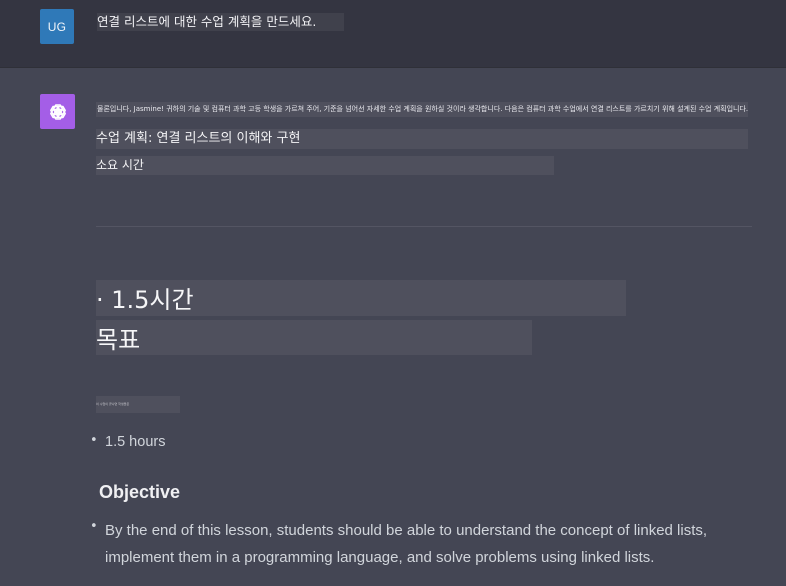 The width and height of the screenshot is (786, 586). Describe the element at coordinates (393, 34) in the screenshot. I see `user-message-row: UG 연결 리스트에 대한 수업 계획을 만드세요.` at that location.